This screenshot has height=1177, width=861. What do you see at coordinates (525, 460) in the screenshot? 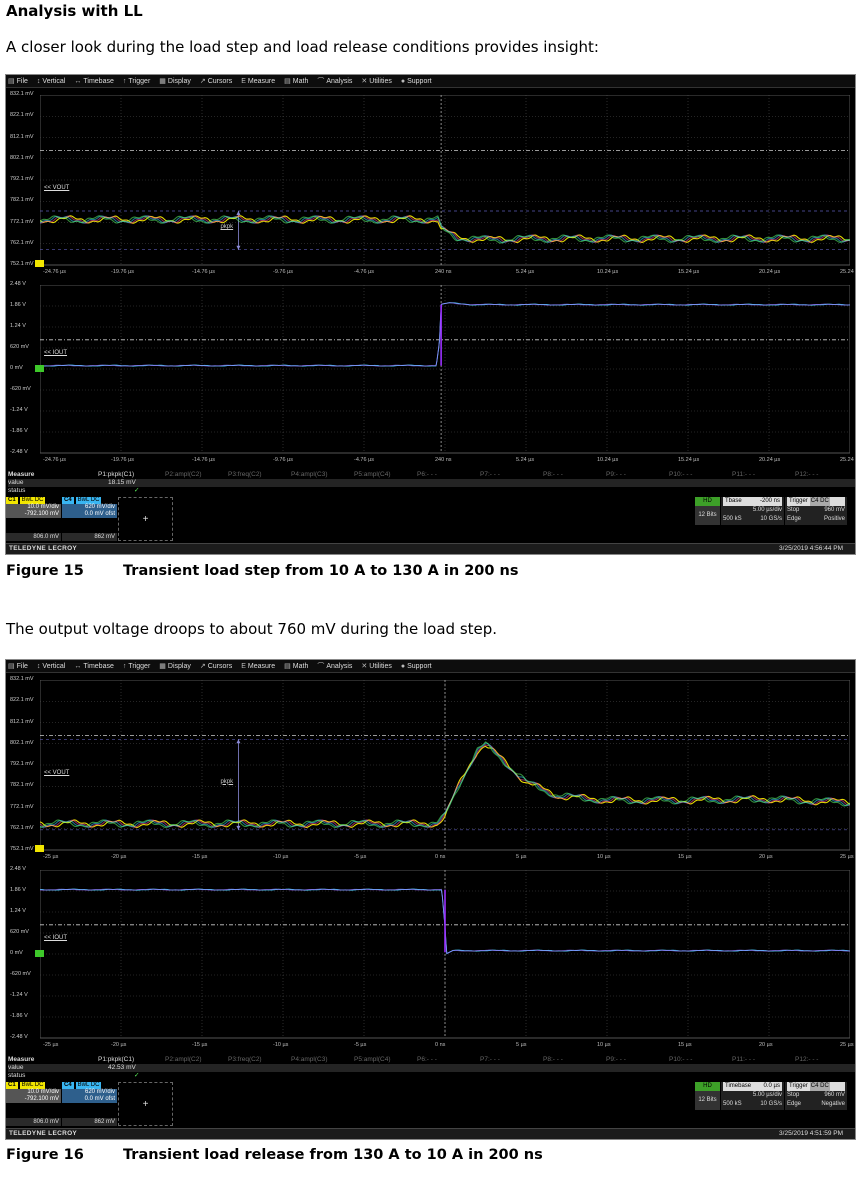
I see `x-tick-label: 5.24 µs` at bounding box center [525, 460].